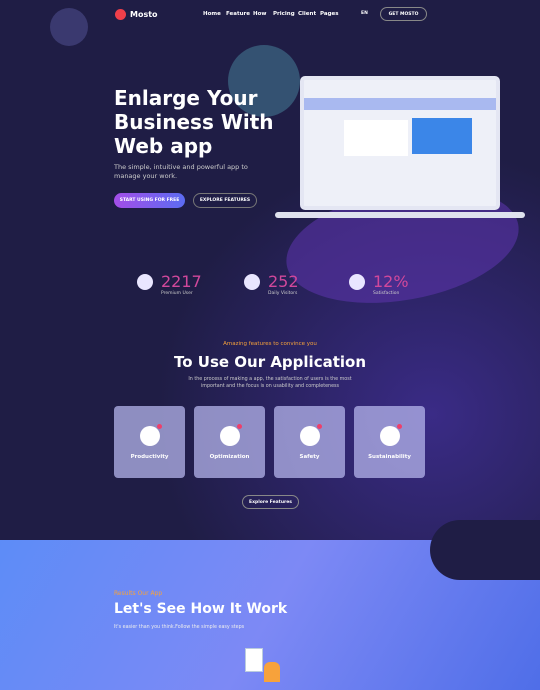 This screenshot has height=690, width=540. I want to click on stat-label: Satisfaction, so click(386, 293).